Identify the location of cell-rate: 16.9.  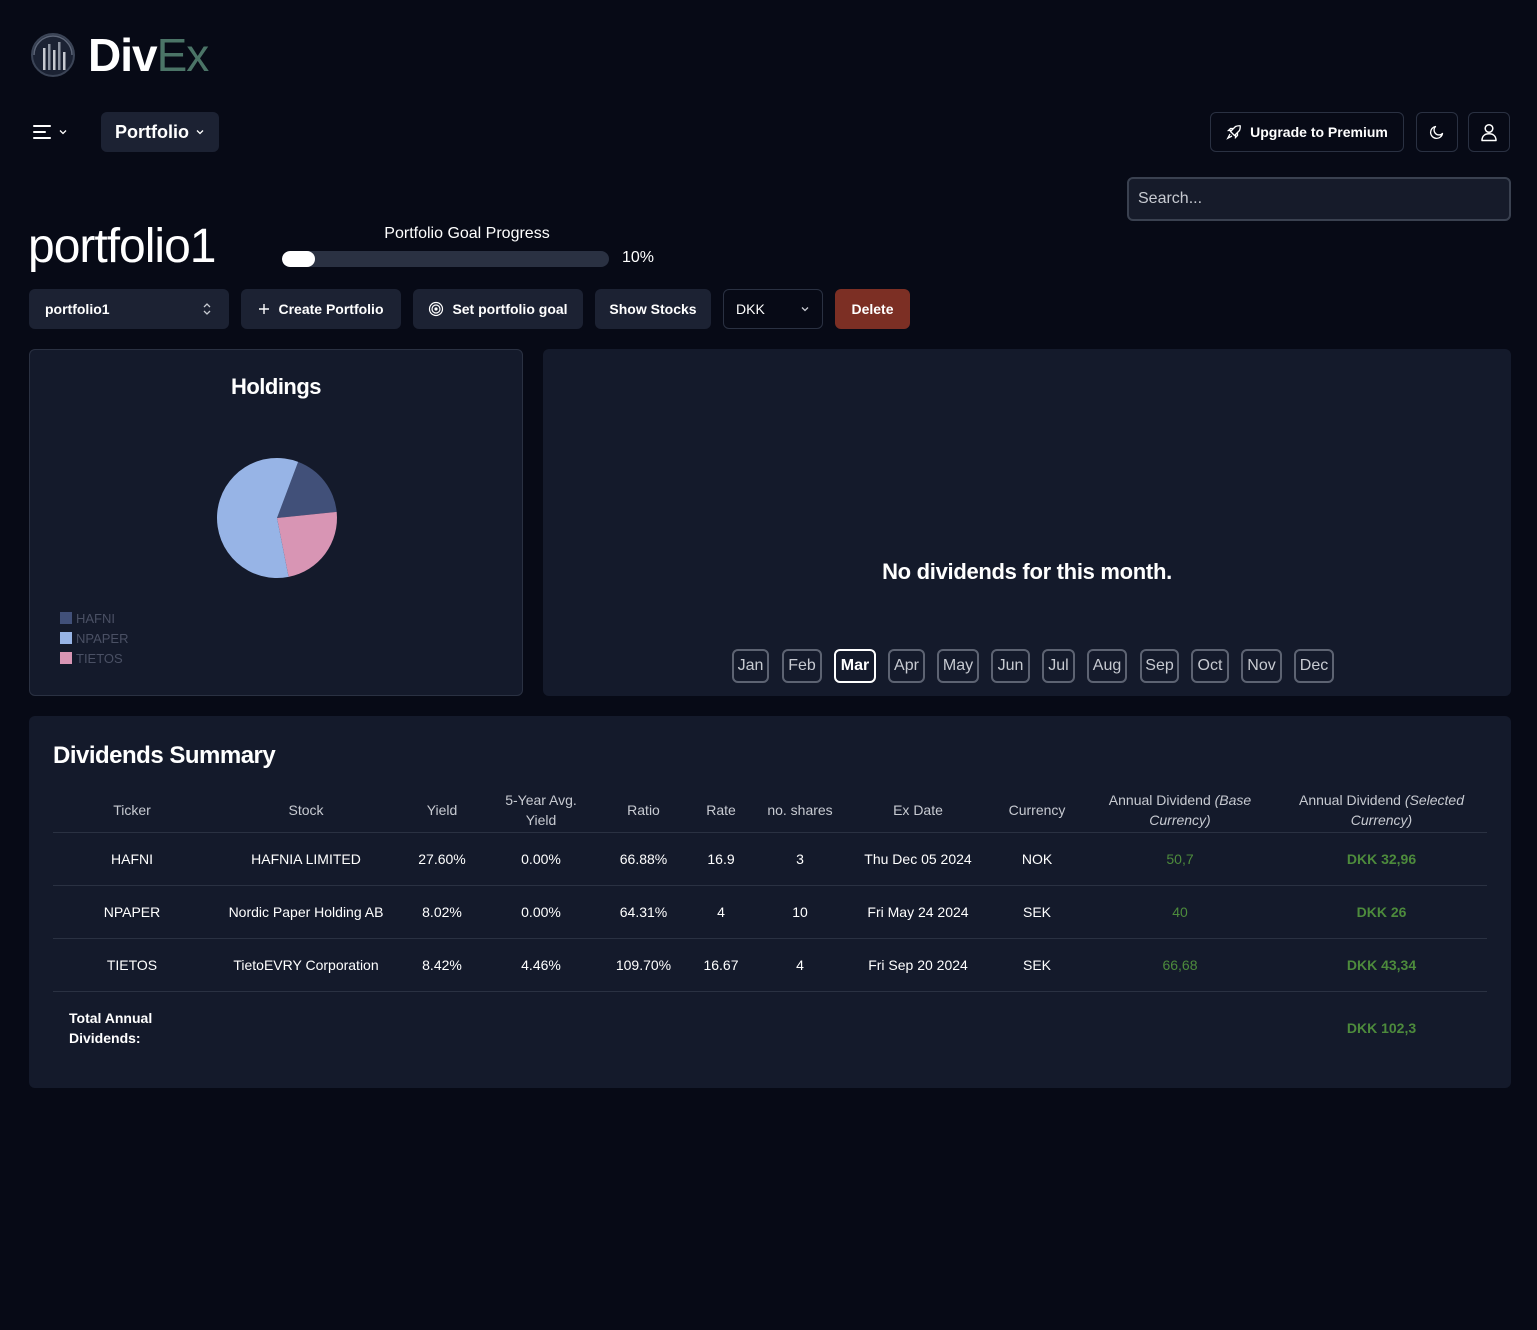
(721, 859).